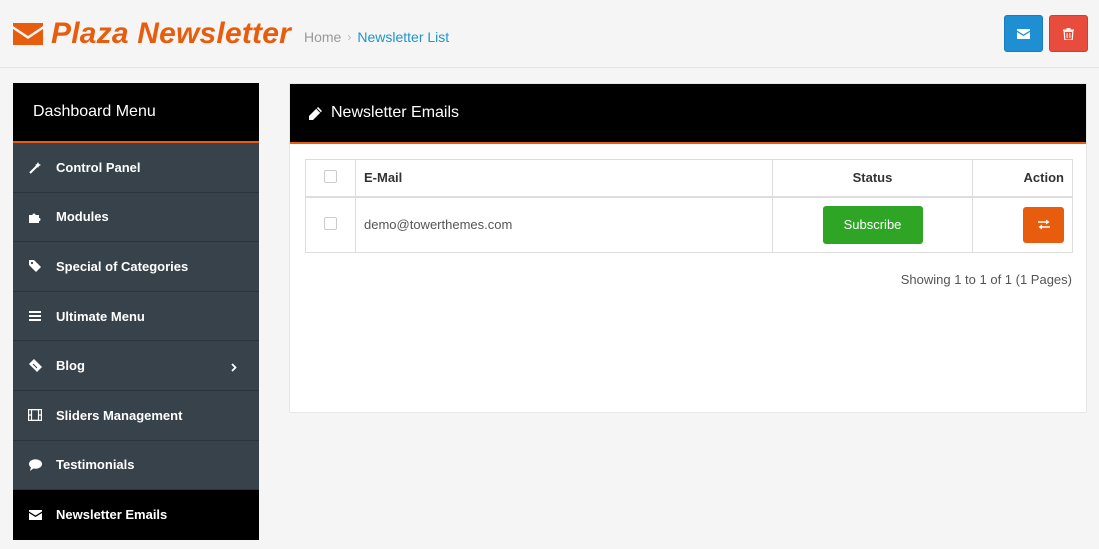  I want to click on logo: Plaza Newsletter, so click(151, 34).